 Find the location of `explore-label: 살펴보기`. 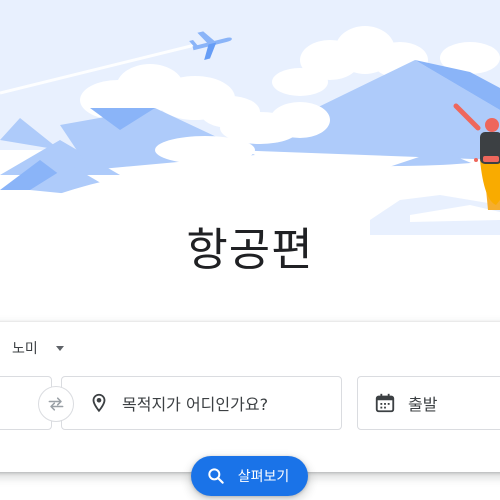

explore-label: 살펴보기 is located at coordinates (263, 477).